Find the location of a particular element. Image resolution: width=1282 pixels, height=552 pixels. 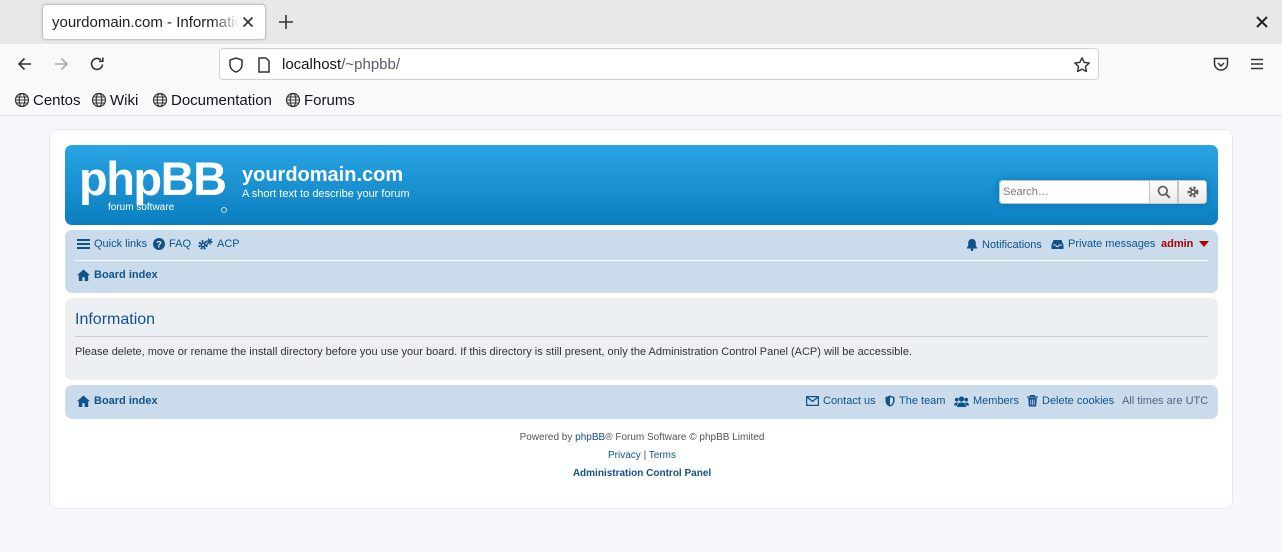

phpbb-logo: phpBB forum software is located at coordinates (155, 185).